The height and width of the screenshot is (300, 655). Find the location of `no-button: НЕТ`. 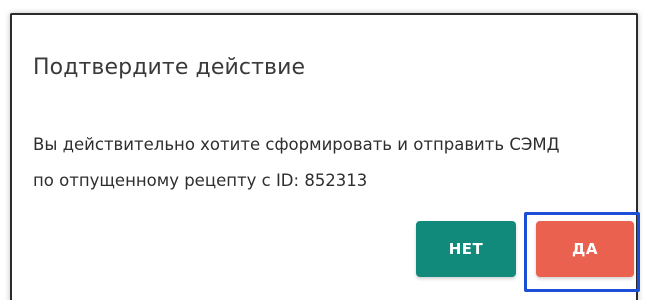

no-button: НЕТ is located at coordinates (466, 249).